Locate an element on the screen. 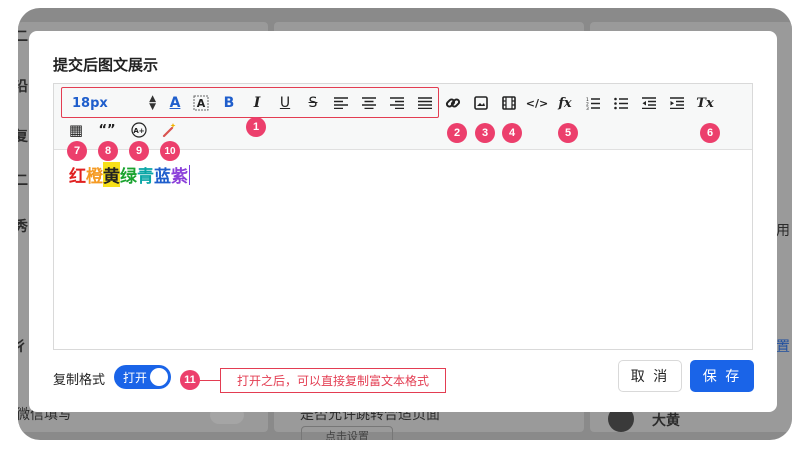 The image size is (810, 456). bg-text: 复 is located at coordinates (23, 137).